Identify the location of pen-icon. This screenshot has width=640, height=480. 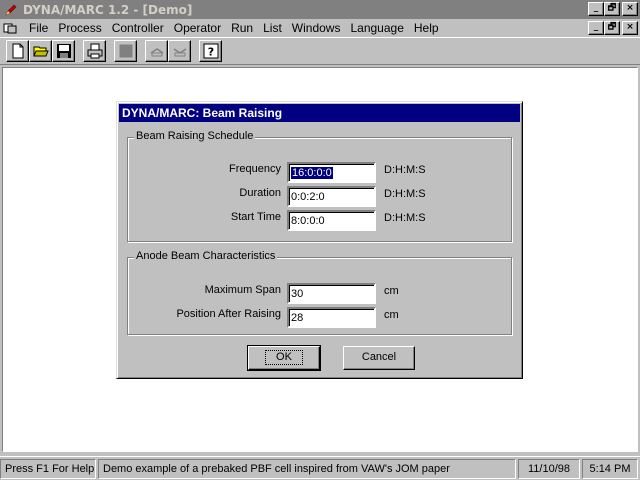
(11, 10).